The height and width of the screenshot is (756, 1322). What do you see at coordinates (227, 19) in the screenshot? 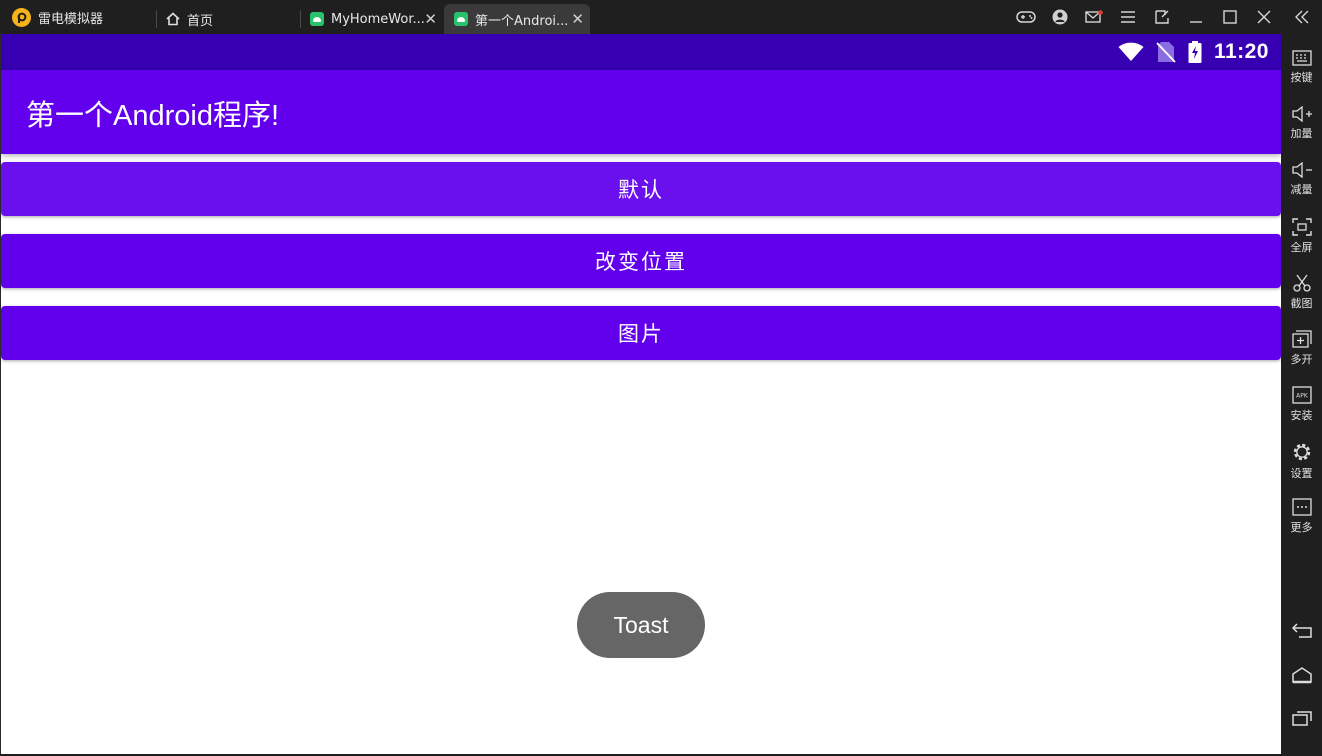
I see `tab-home: 首页` at bounding box center [227, 19].